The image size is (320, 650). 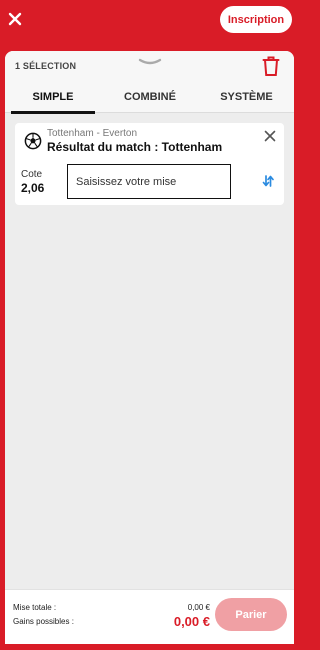 I want to click on tab-simple: SIMPLE, so click(x=53, y=97).